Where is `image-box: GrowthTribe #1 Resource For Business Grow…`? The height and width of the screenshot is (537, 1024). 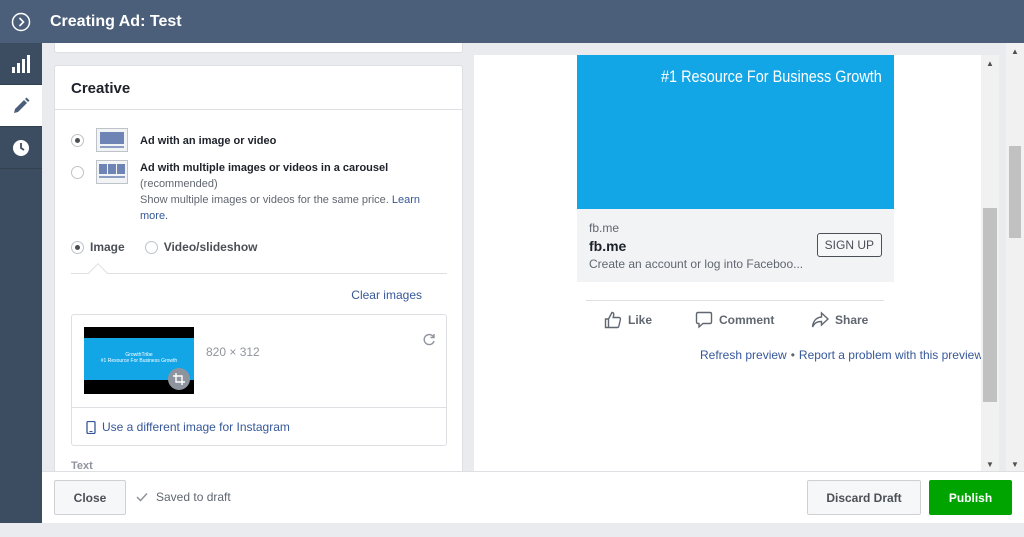
image-box: GrowthTribe #1 Resource For Business Grow… is located at coordinates (259, 380).